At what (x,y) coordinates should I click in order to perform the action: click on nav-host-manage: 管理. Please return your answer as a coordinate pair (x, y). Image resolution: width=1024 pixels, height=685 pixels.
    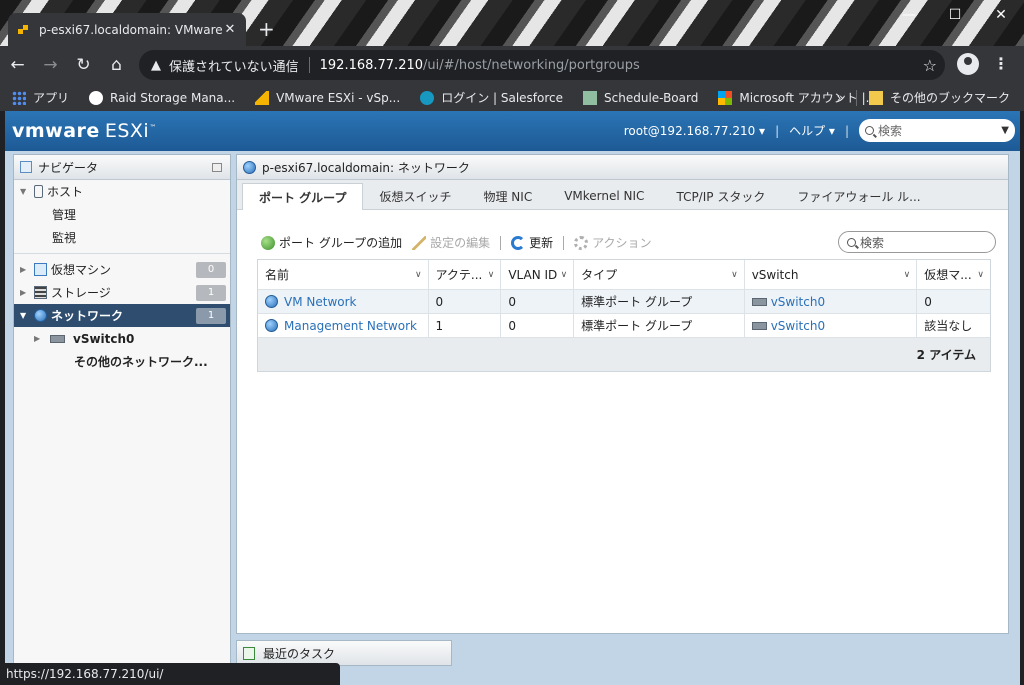
    Looking at the image, I should click on (122, 214).